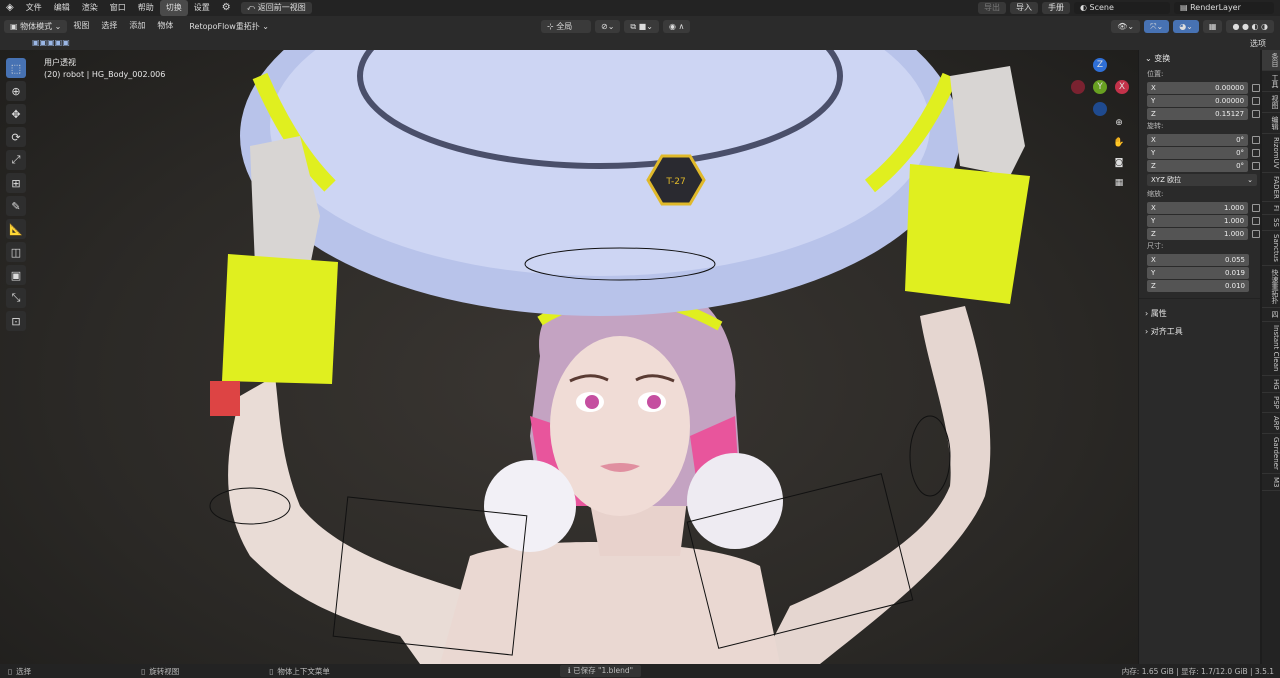  Describe the element at coordinates (641, 26) in the screenshot. I see `snap-toggle: ⧉ ■⌄` at that location.